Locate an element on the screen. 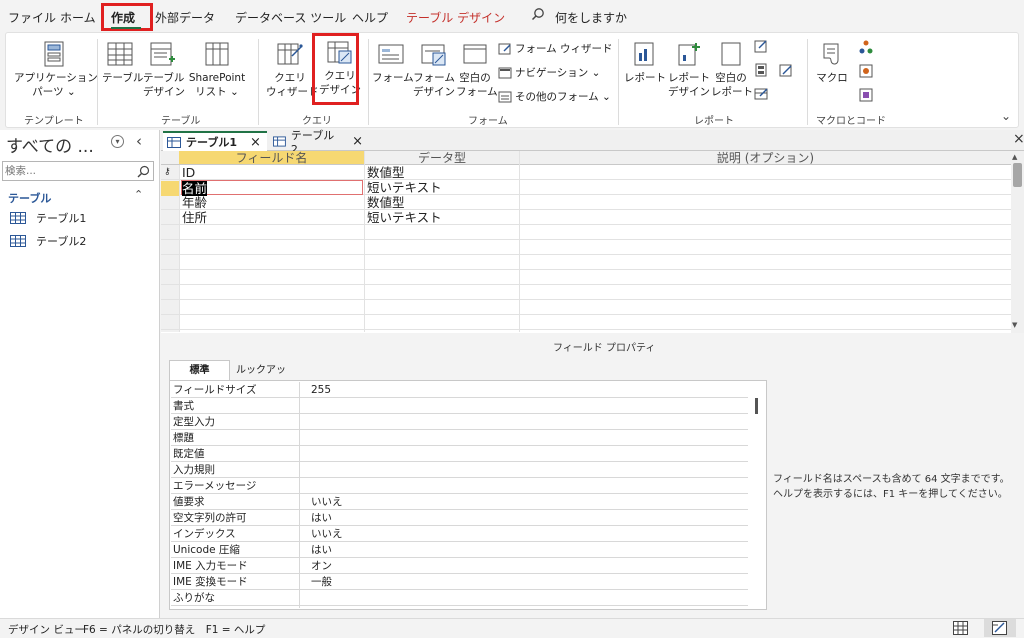 The height and width of the screenshot is (638, 1024). report-wizard-2-button is located at coordinates (761, 94).